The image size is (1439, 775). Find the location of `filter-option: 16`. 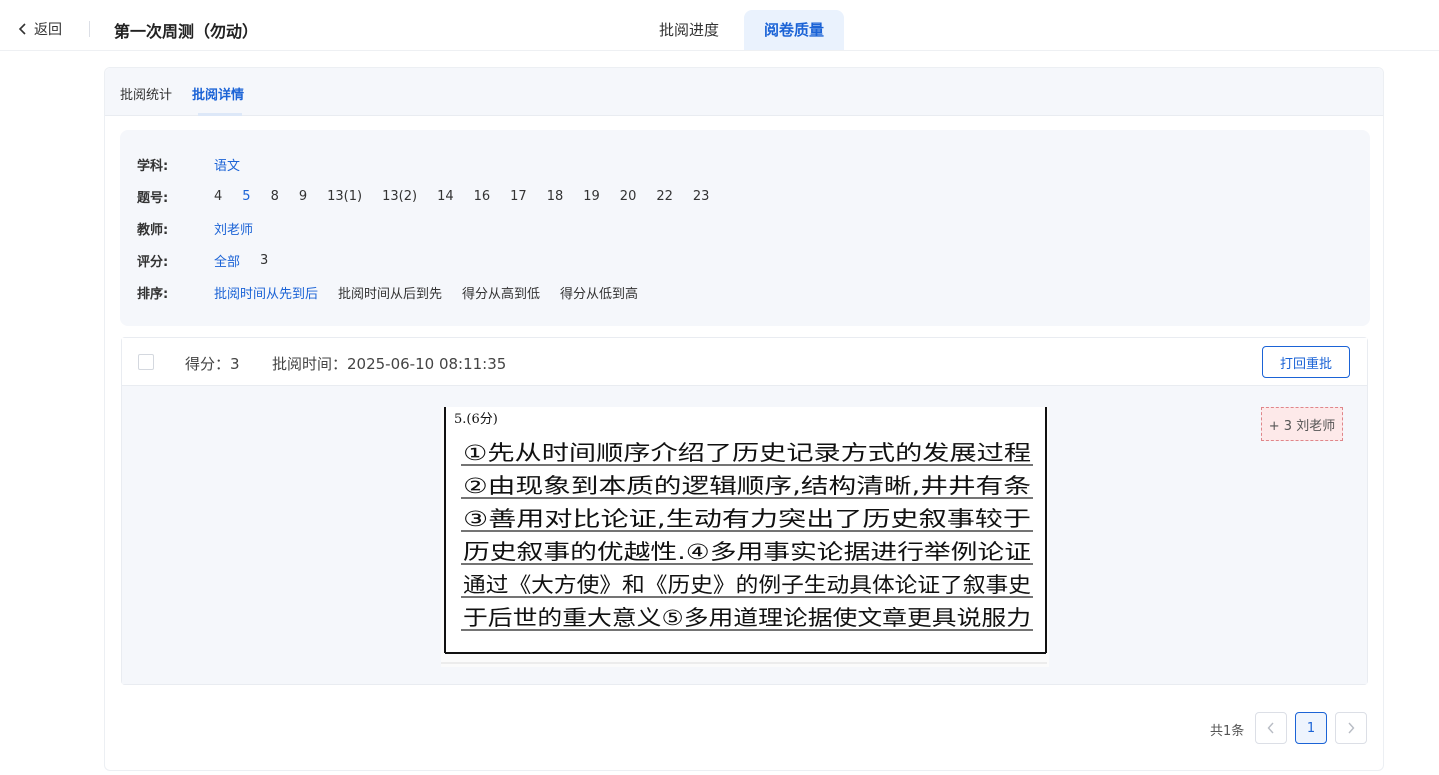

filter-option: 16 is located at coordinates (482, 196).